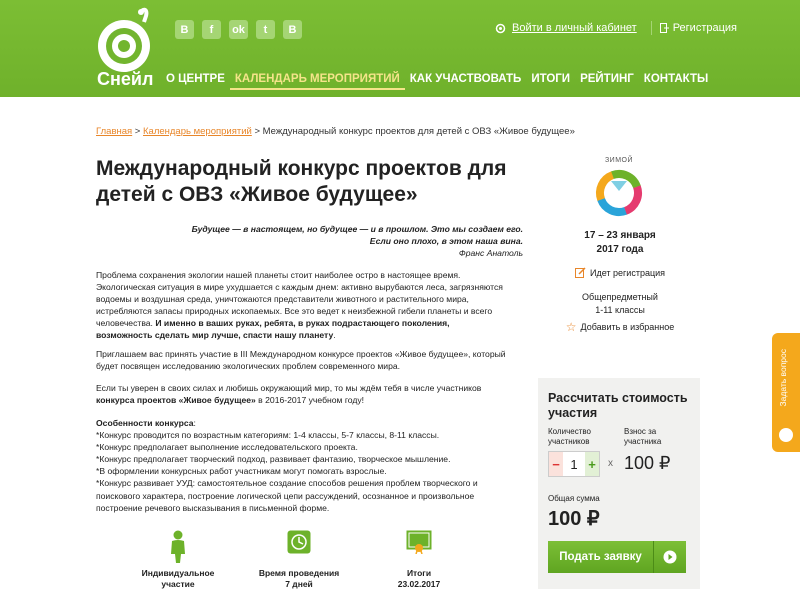 Image resolution: width=800 pixels, height=589 pixels. What do you see at coordinates (310, 400) in the screenshot?
I see `paragraph-text: в 2016-2017 учебном году!` at bounding box center [310, 400].